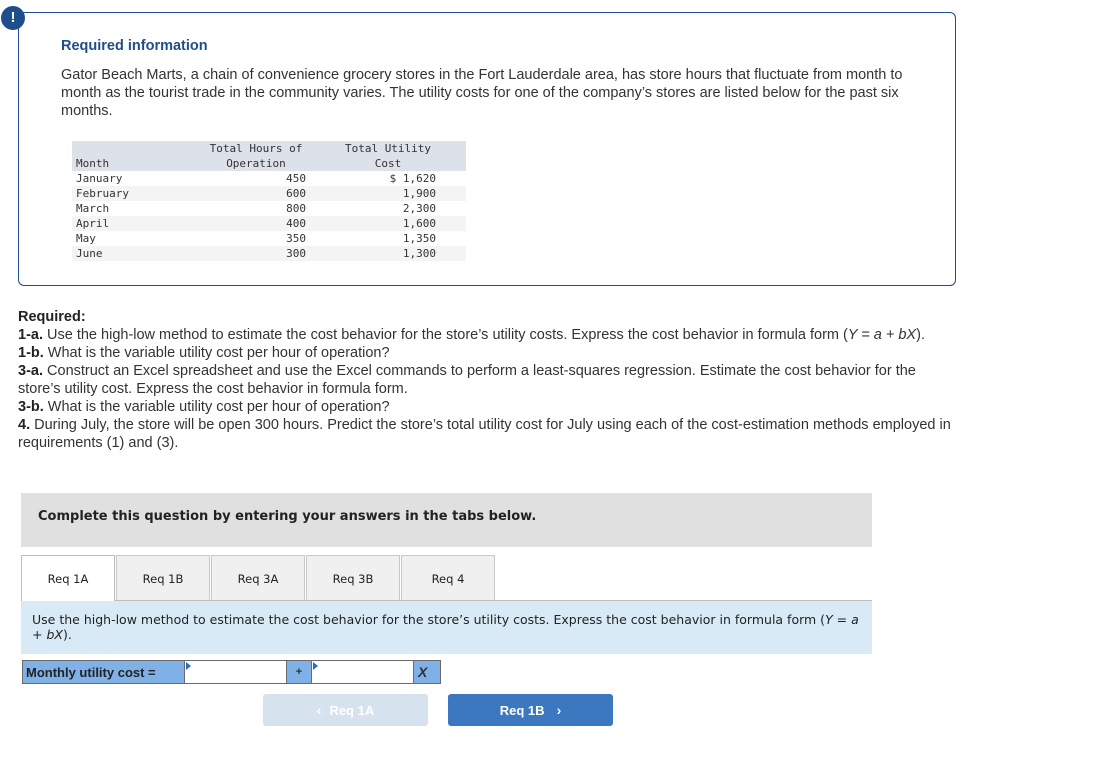  Describe the element at coordinates (412, 178) in the screenshot. I see `cell-cost: $ 1,620` at that location.